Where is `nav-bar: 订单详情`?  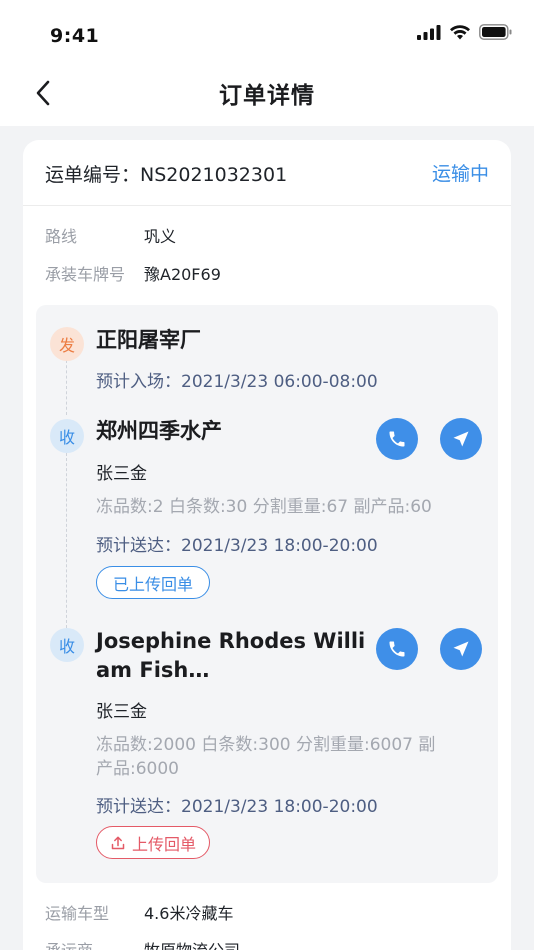 nav-bar: 订单详情 is located at coordinates (267, 94).